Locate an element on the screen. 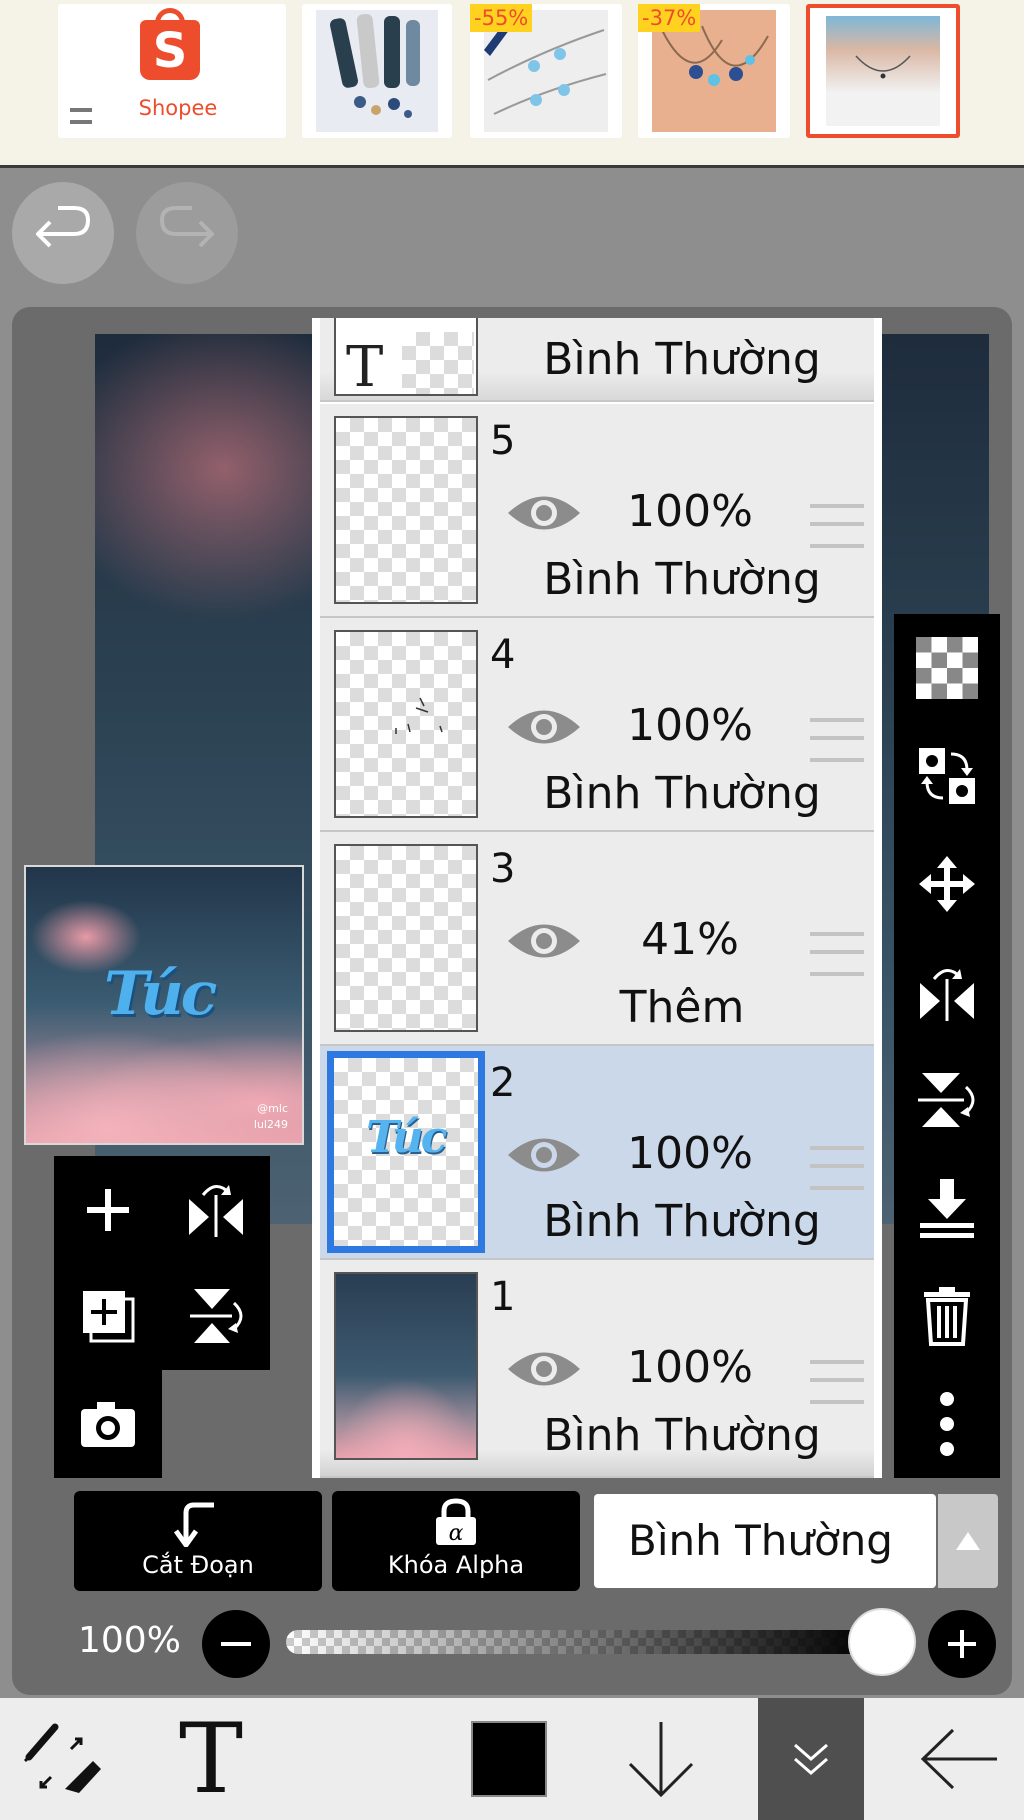  move-button is located at coordinates (947, 884).